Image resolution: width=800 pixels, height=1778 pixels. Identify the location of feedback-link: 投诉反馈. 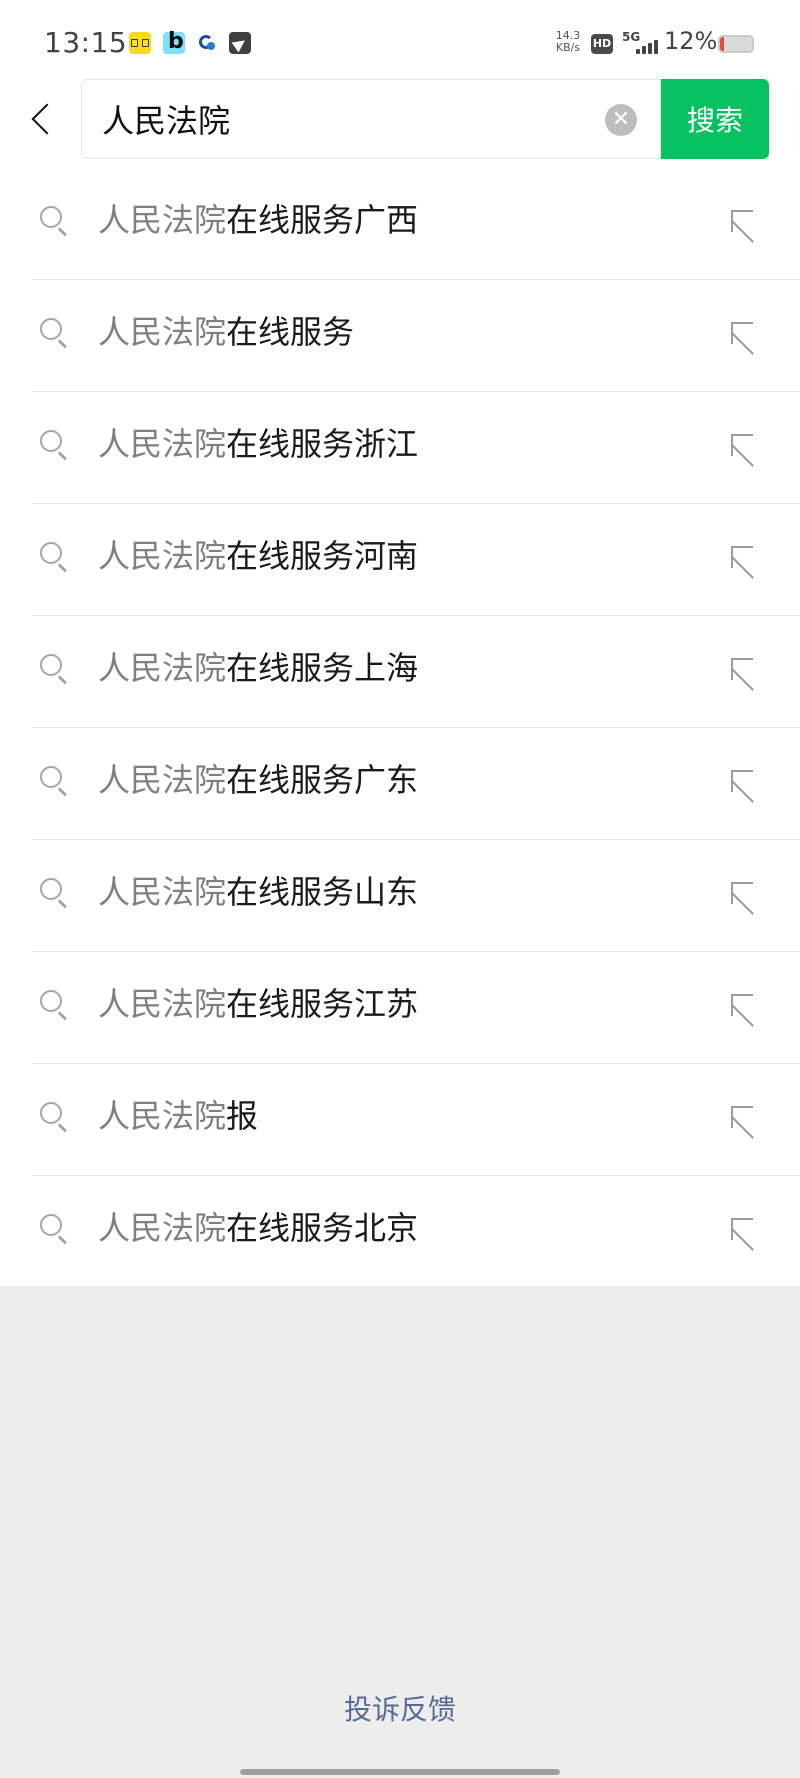
(400, 1708).